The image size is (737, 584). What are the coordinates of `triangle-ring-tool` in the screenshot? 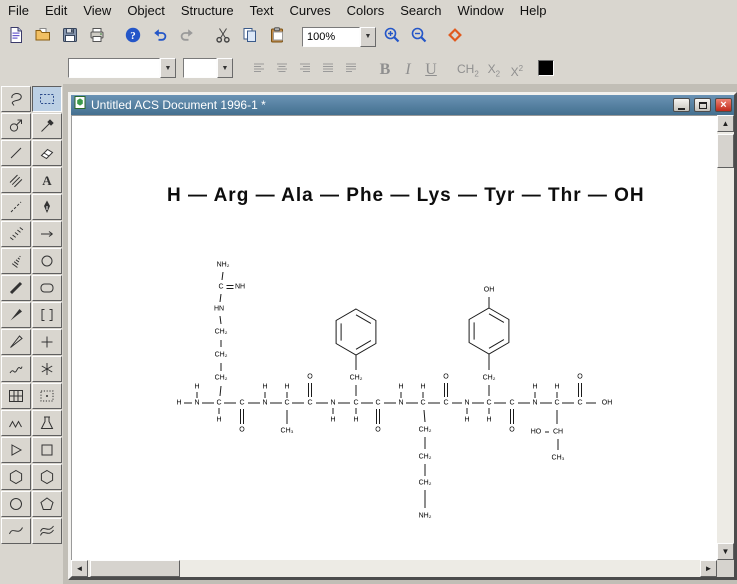 It's located at (16, 450).